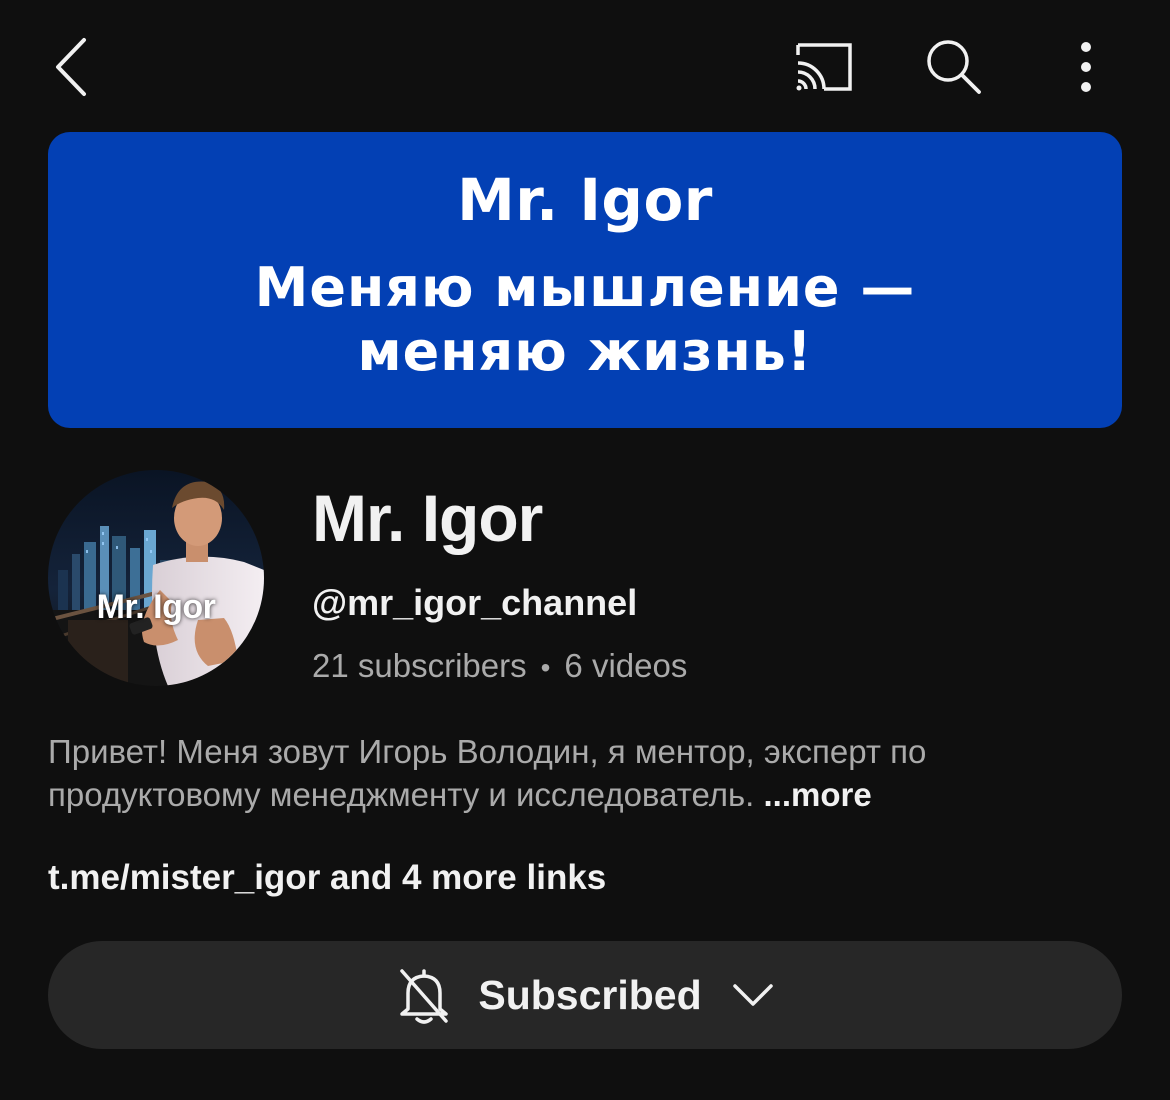 The width and height of the screenshot is (1170, 1100). What do you see at coordinates (818, 794) in the screenshot?
I see `description-more-link: ...more` at bounding box center [818, 794].